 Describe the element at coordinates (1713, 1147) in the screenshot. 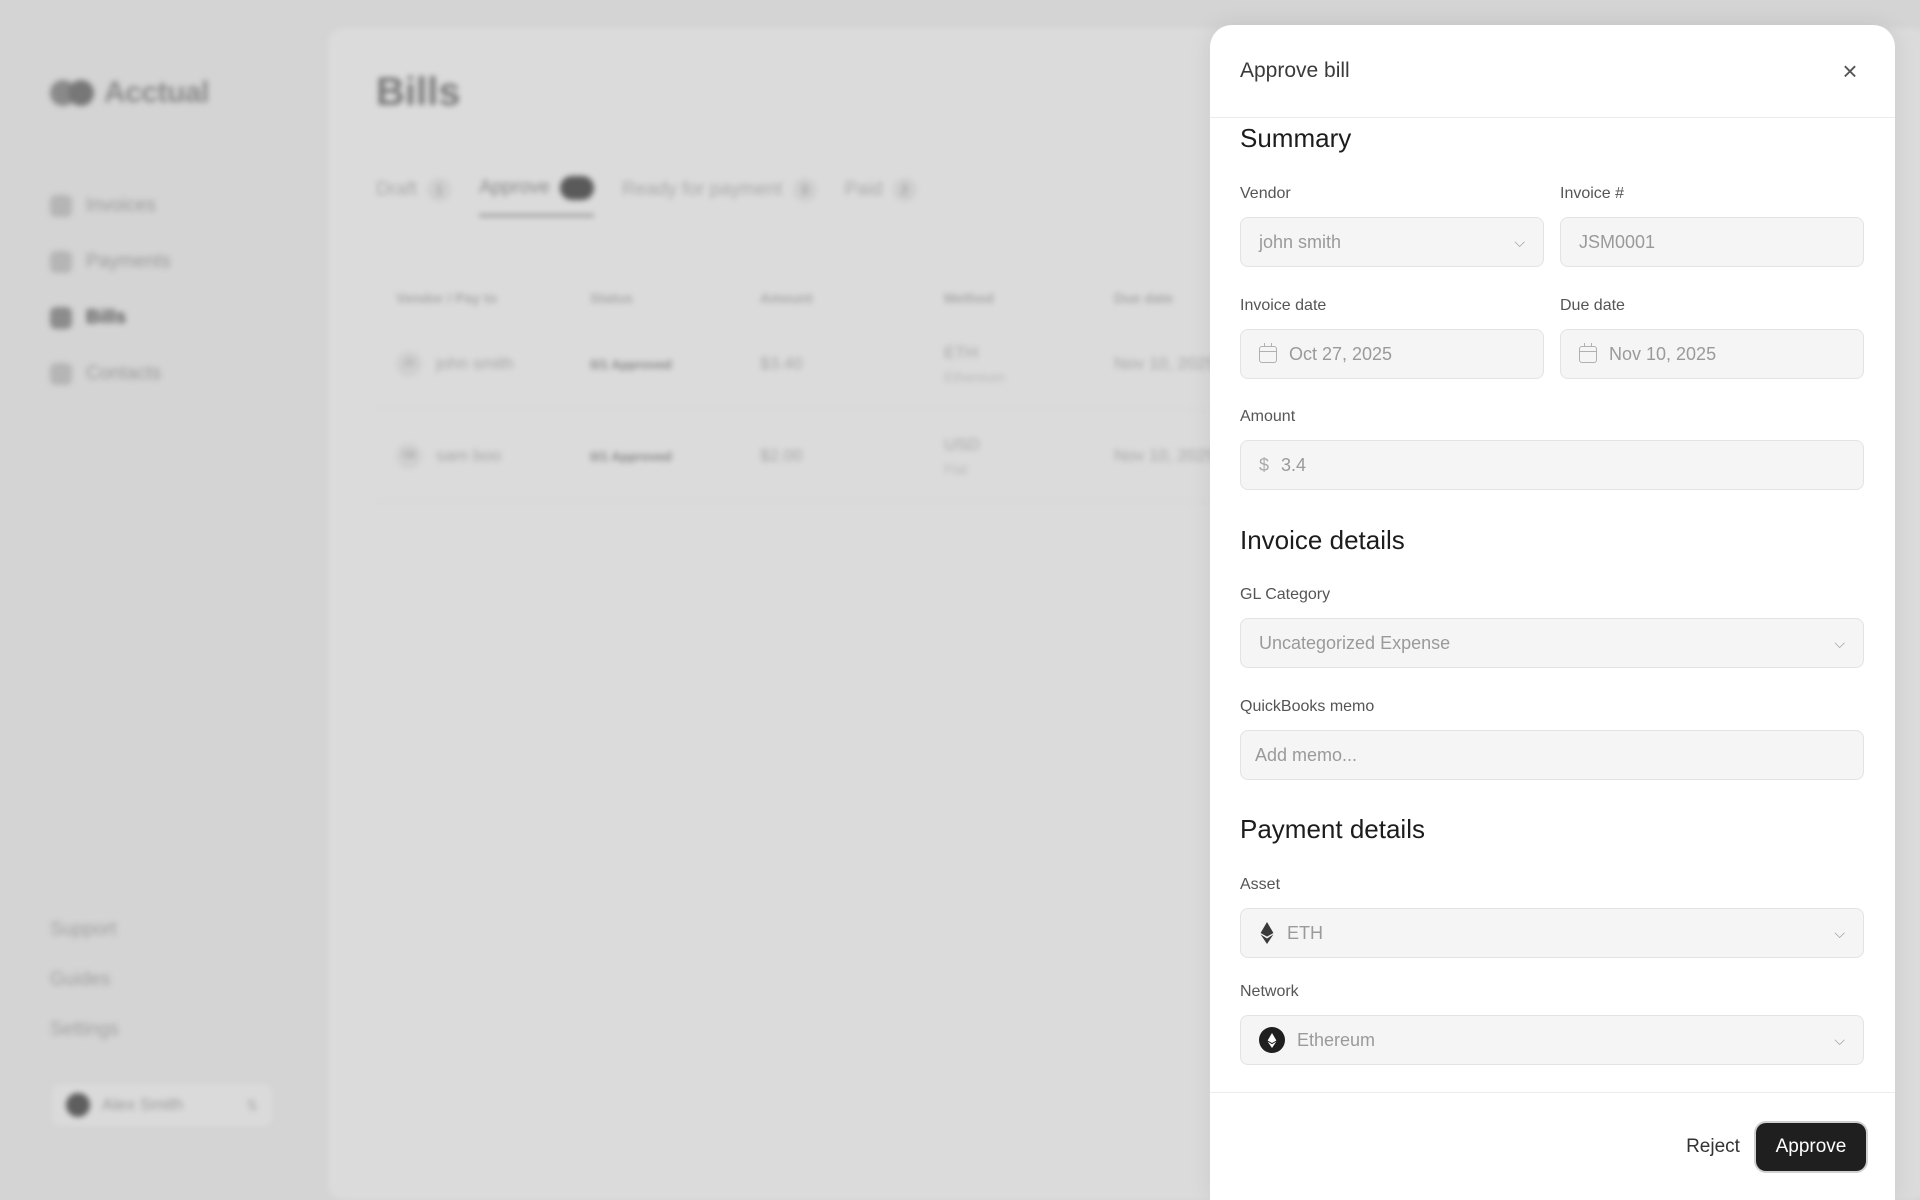

I see `reject-button: Reject` at that location.